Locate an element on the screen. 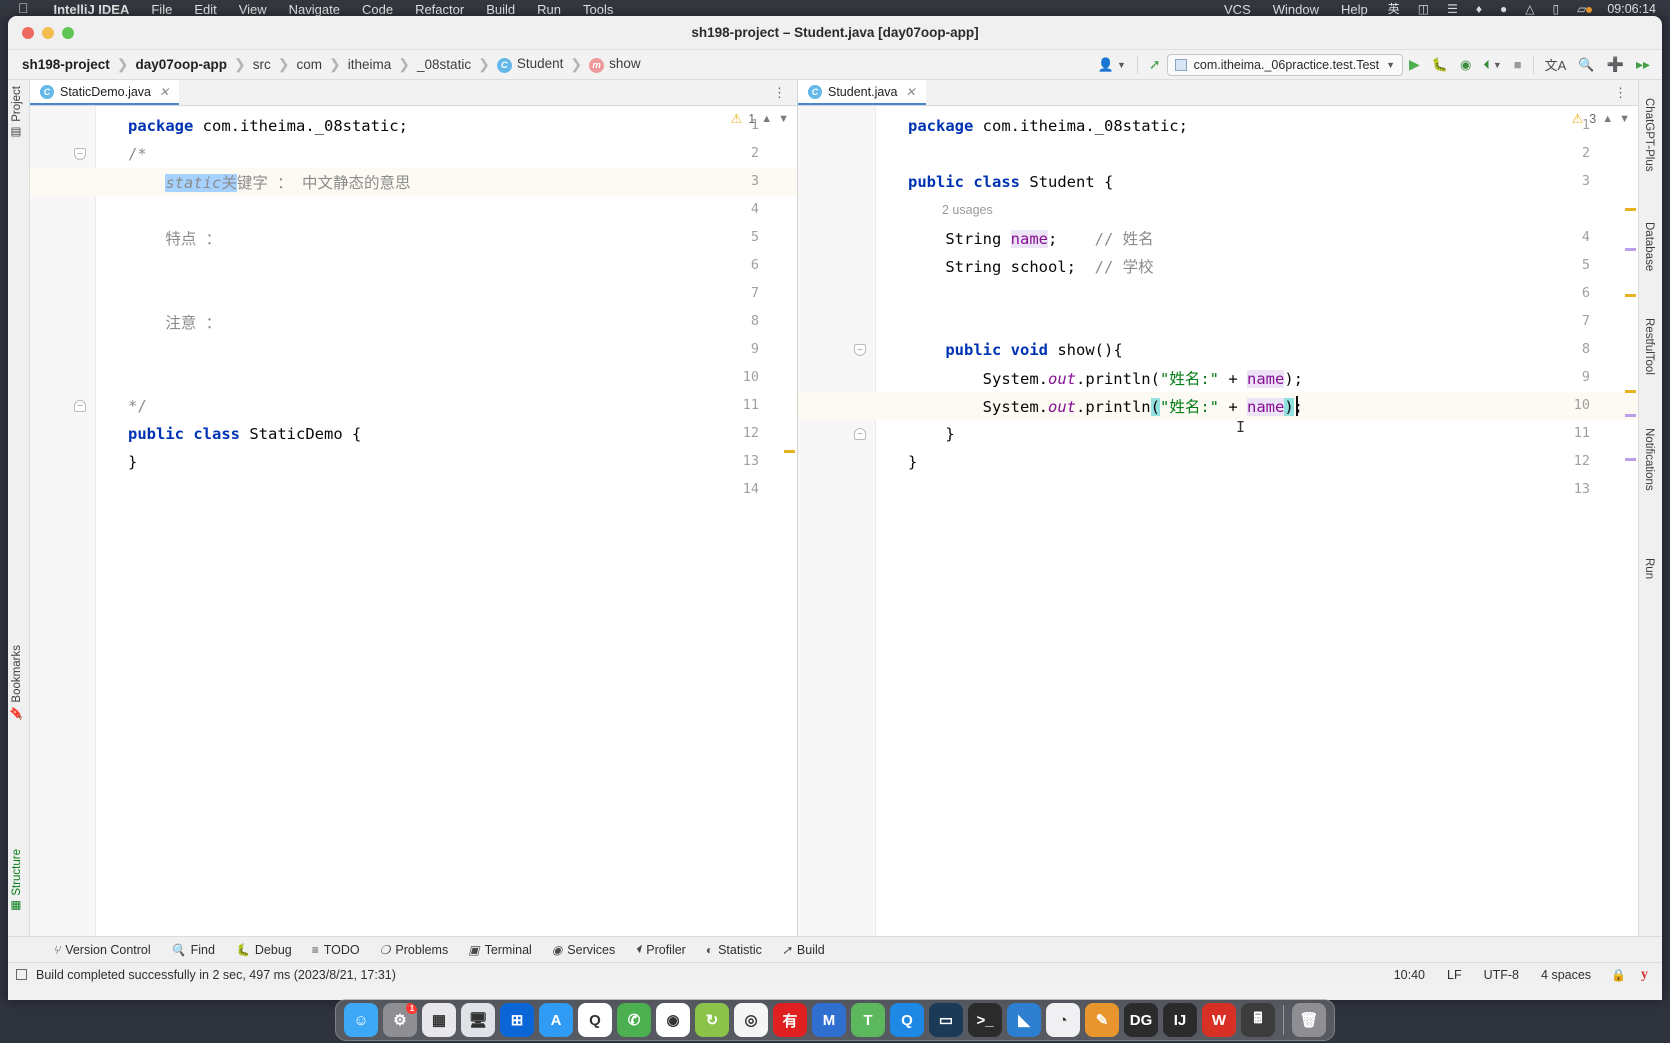 The image size is (1670, 1043). tool-window-structure: ▦ Structure is located at coordinates (17, 881).